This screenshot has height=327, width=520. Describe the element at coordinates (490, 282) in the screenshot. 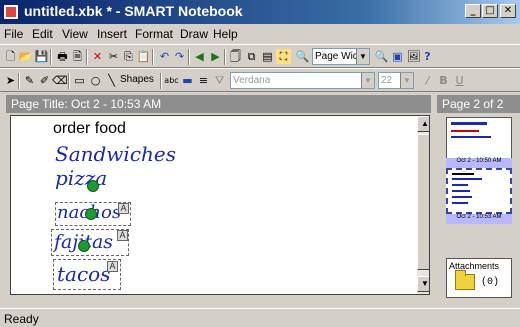

I see `attachments-count: (0)` at that location.